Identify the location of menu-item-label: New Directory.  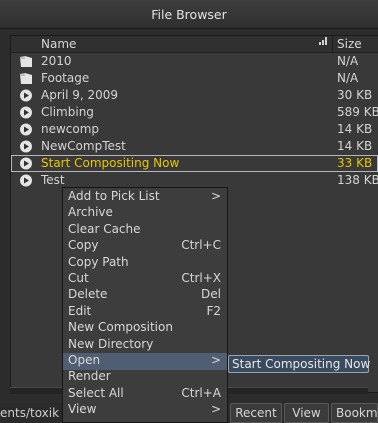
(111, 343).